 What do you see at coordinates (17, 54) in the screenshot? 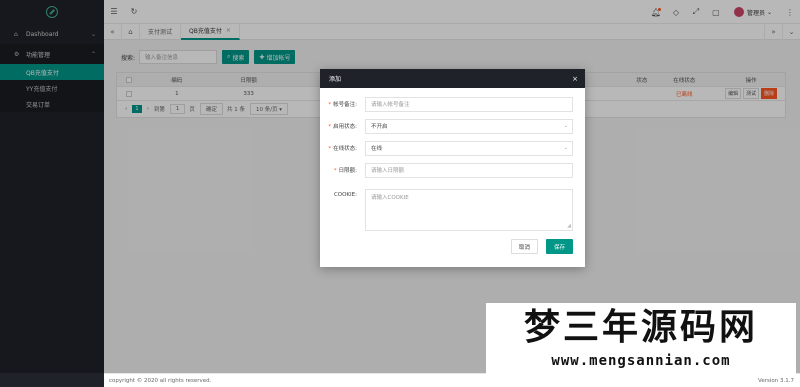
I see `gear-icon: ⚙` at bounding box center [17, 54].